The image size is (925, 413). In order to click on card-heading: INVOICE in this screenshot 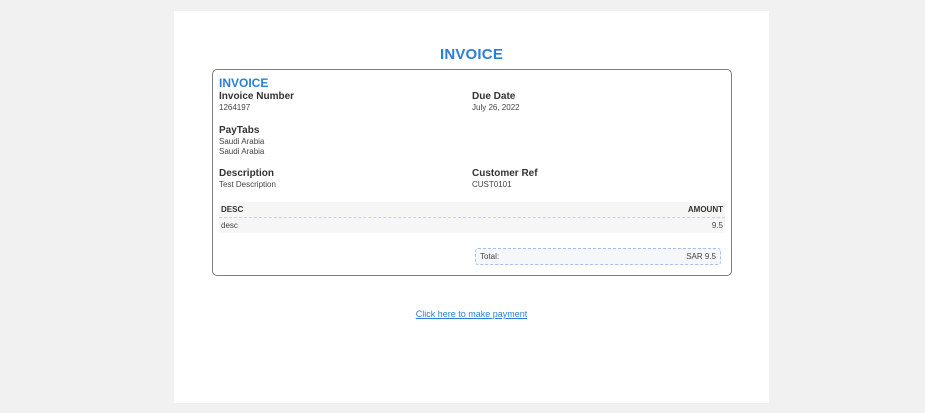, I will do `click(244, 83)`.